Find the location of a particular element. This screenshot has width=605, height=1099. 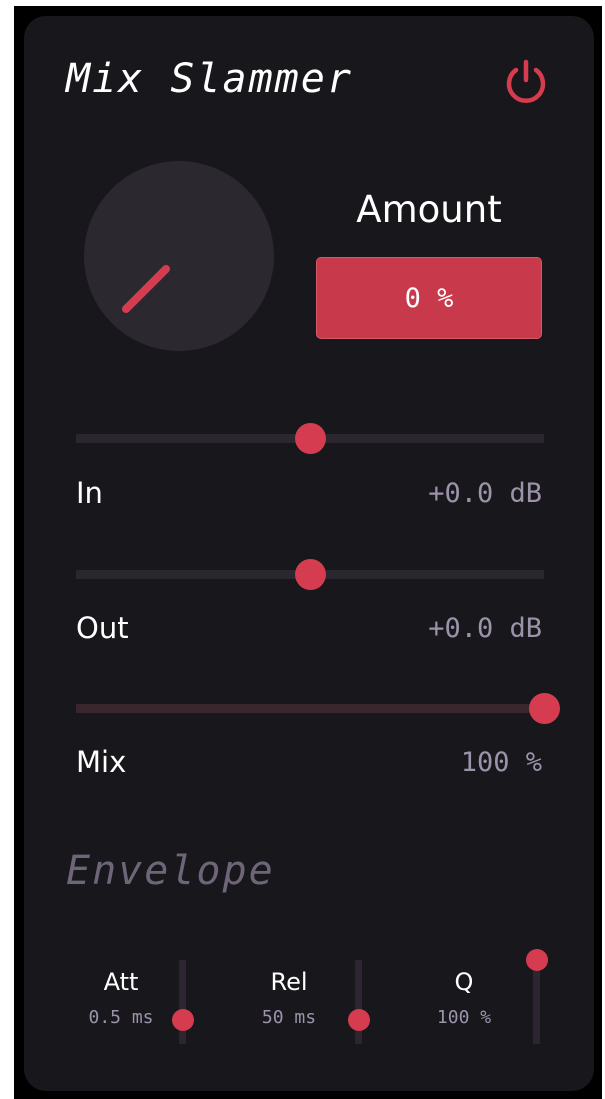

q-slider is located at coordinates (537, 996).